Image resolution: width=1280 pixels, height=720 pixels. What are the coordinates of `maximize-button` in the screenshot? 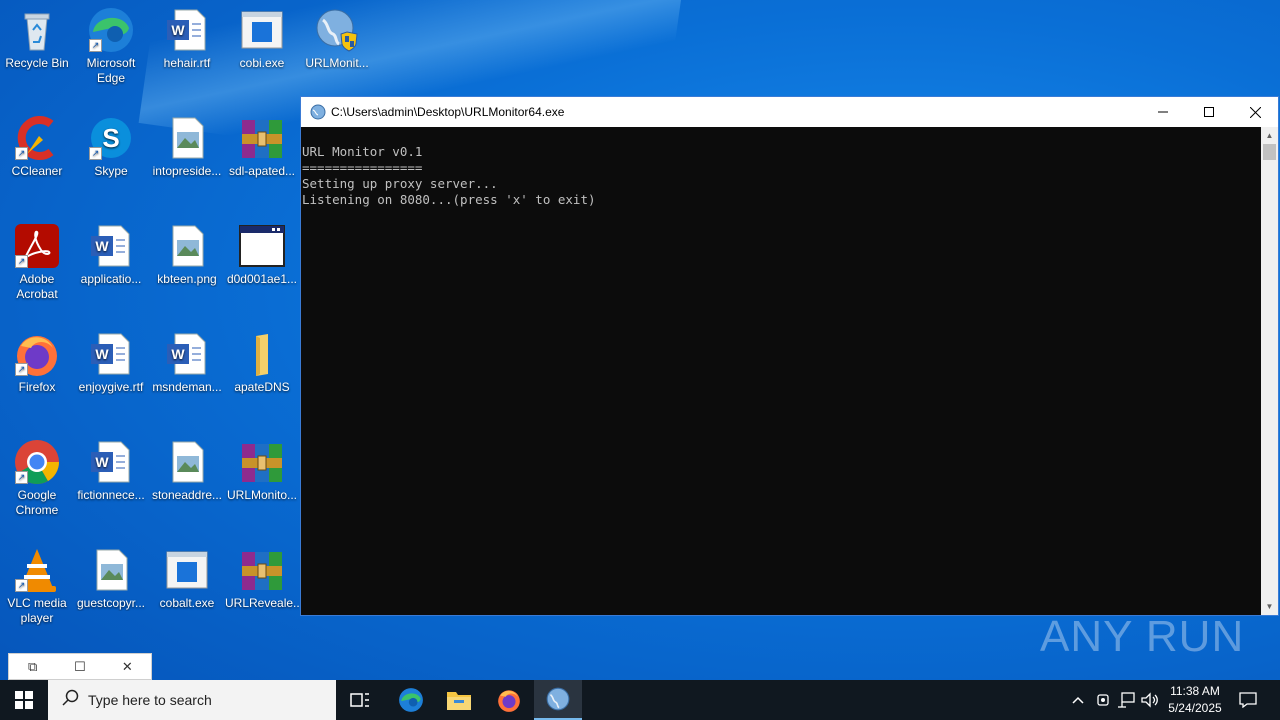 It's located at (1209, 112).